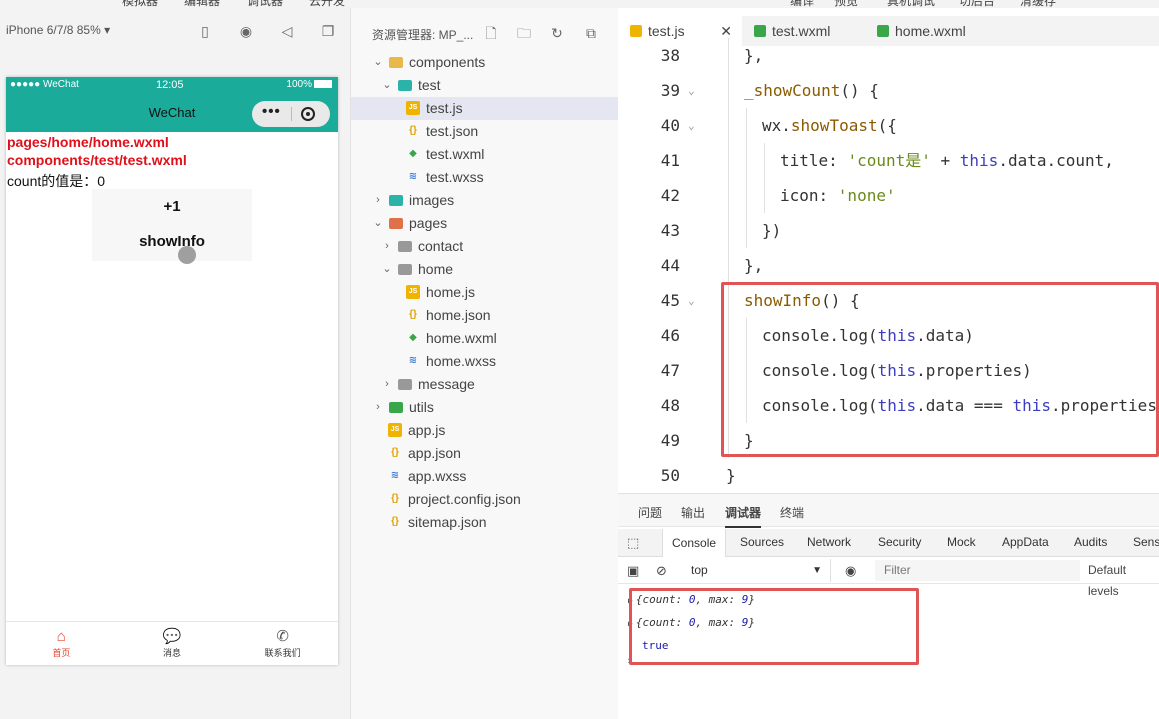  I want to click on tab-contact: ✆ 联系我们, so click(282, 643).